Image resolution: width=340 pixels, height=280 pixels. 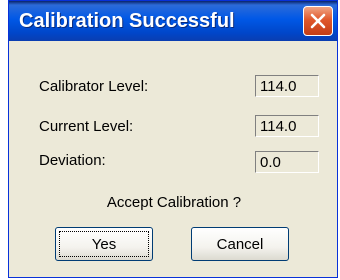 What do you see at coordinates (86, 126) in the screenshot?
I see `current-level-label: Current Level:` at bounding box center [86, 126].